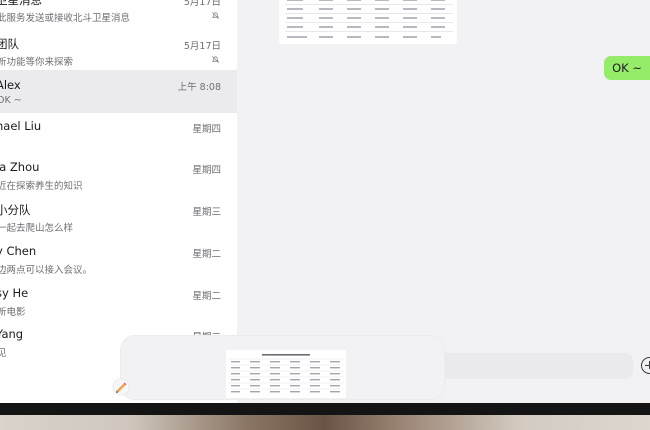  Describe the element at coordinates (366, 19) in the screenshot. I see `table-grid-lines` at that location.